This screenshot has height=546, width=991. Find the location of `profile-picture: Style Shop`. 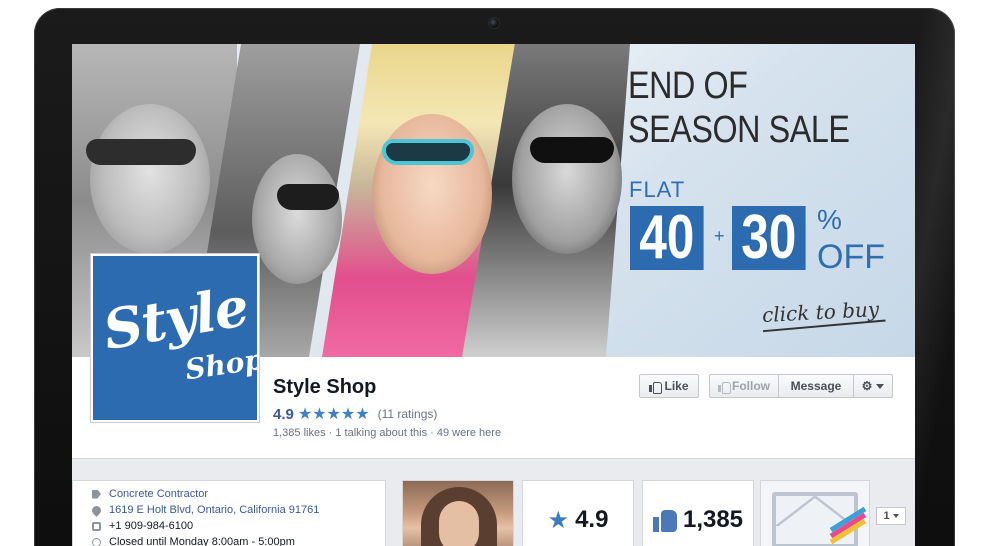

profile-picture: Style Shop is located at coordinates (175, 338).